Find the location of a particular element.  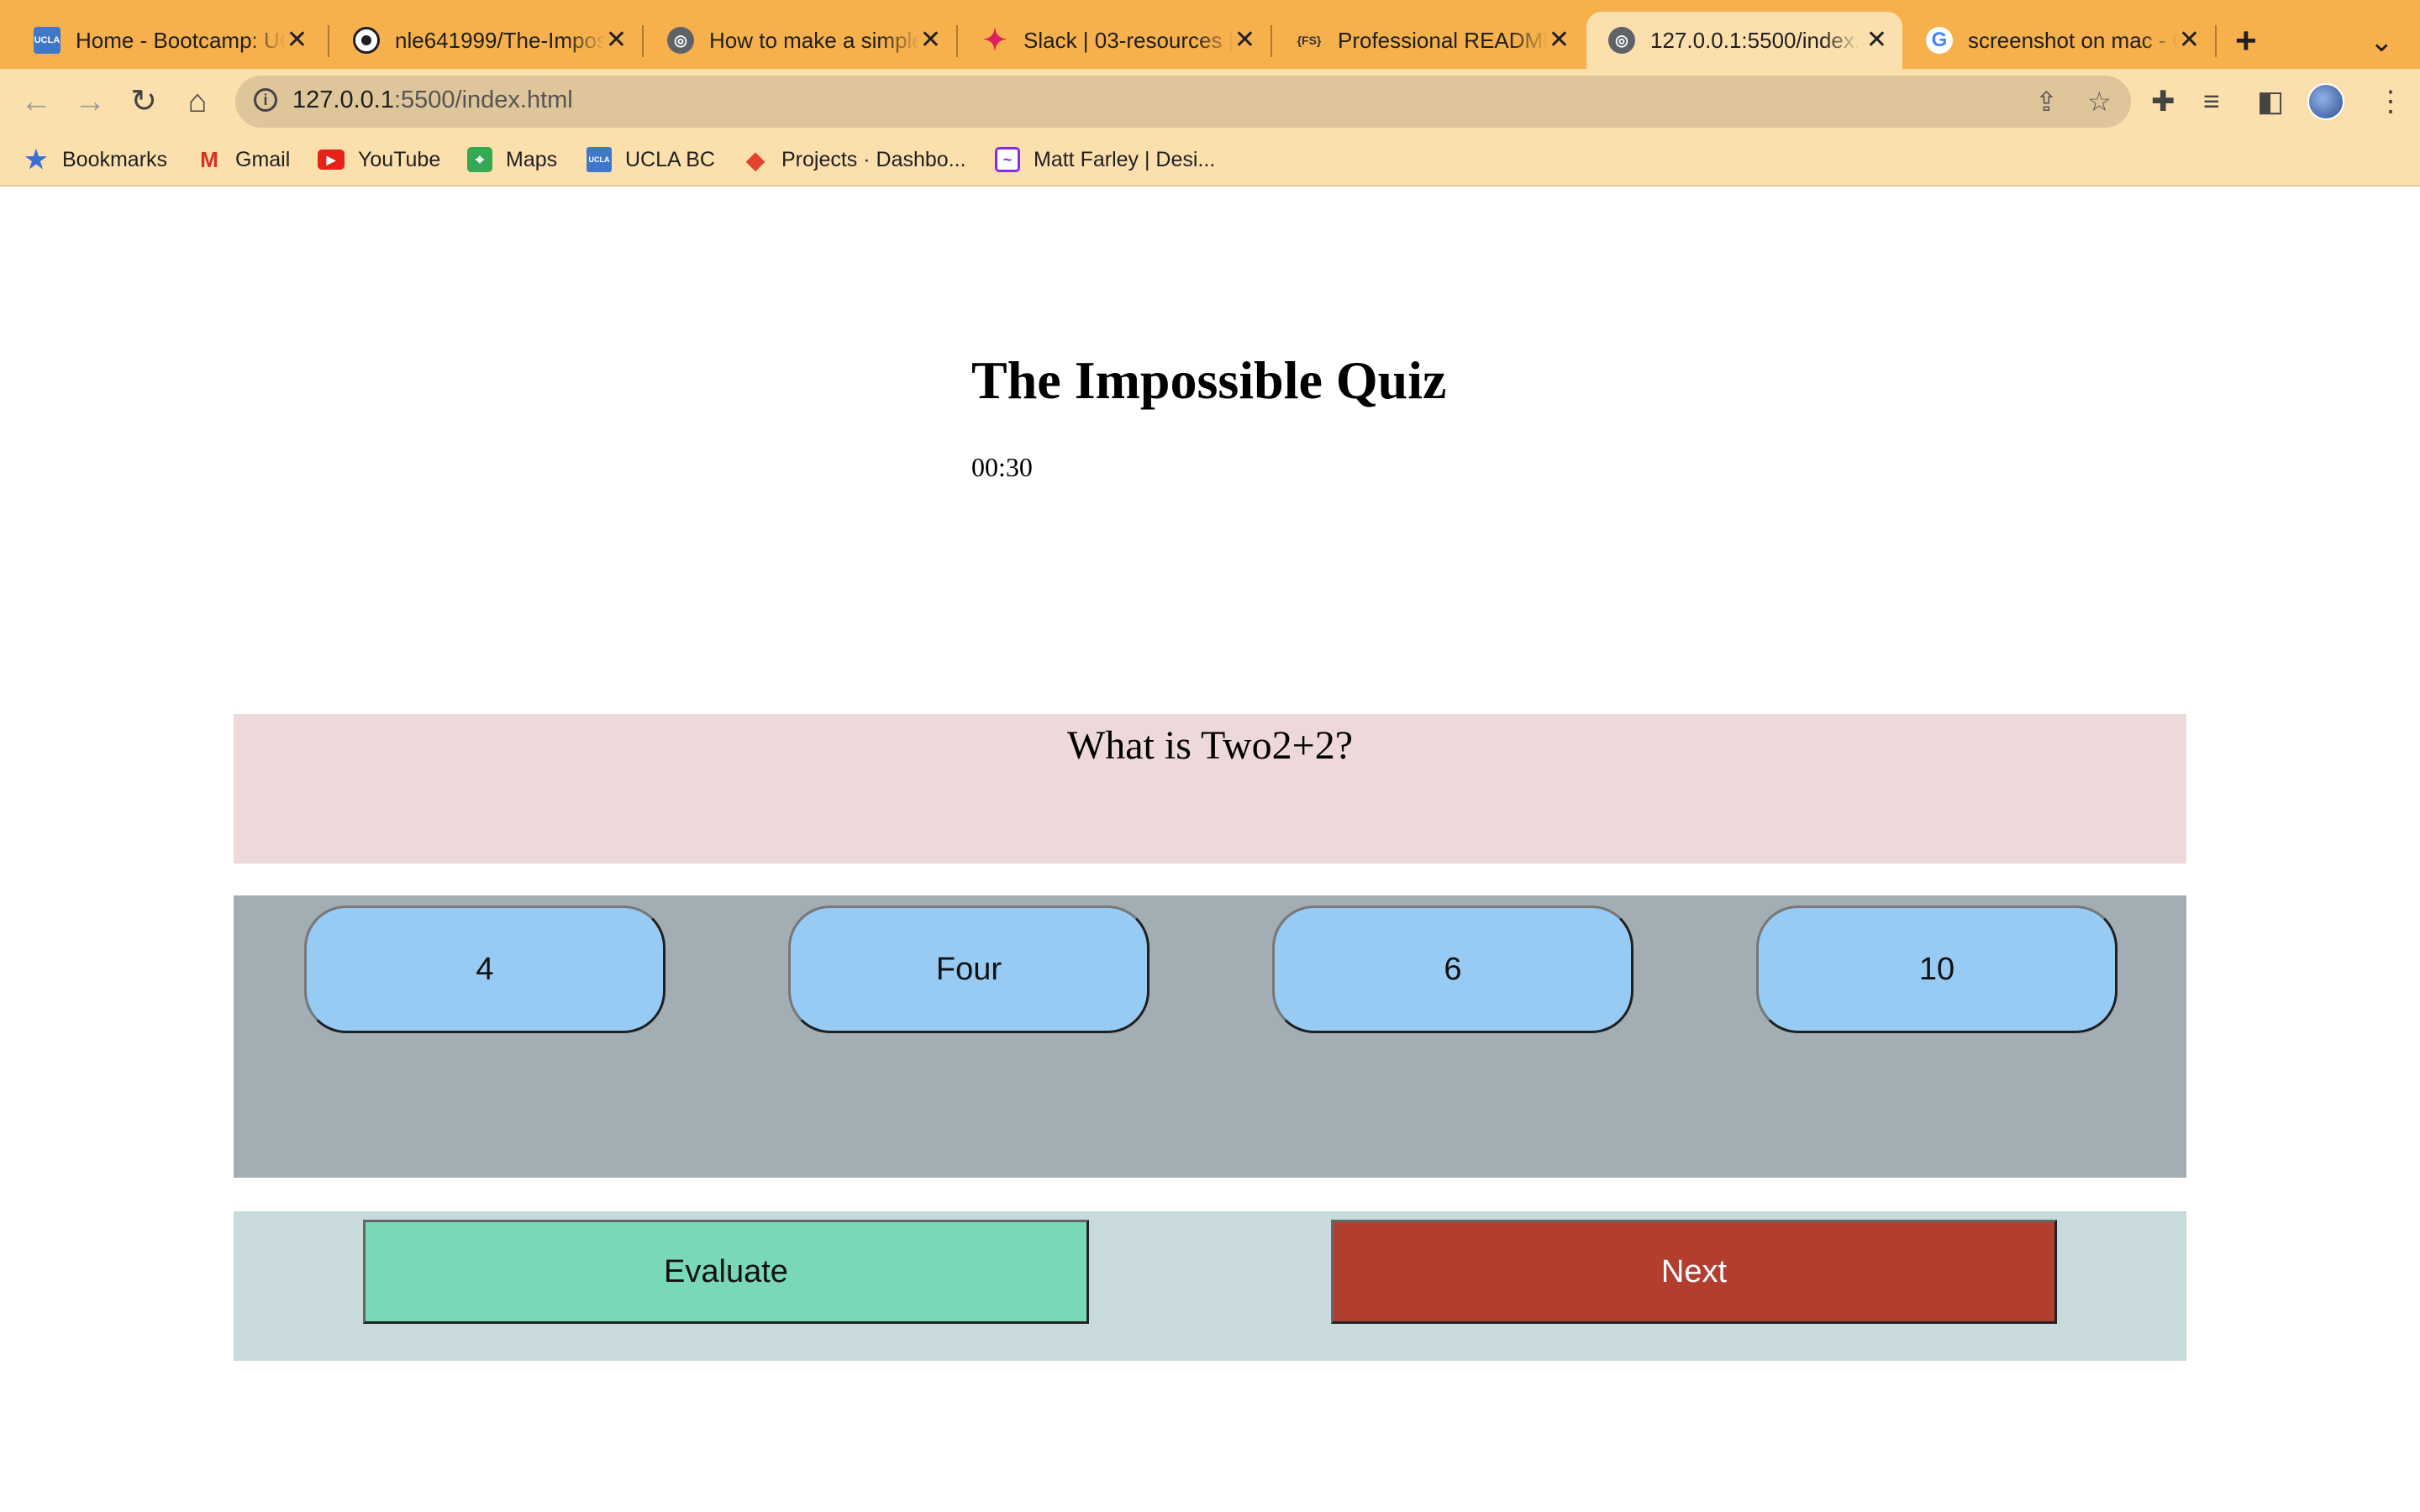

star-icon: ★ is located at coordinates (36, 159).